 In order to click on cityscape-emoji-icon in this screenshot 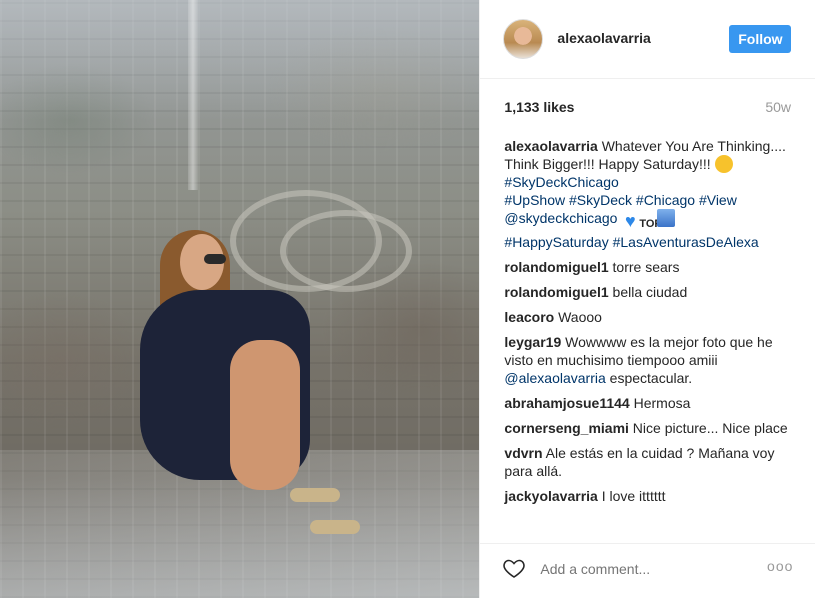, I will do `click(666, 218)`.